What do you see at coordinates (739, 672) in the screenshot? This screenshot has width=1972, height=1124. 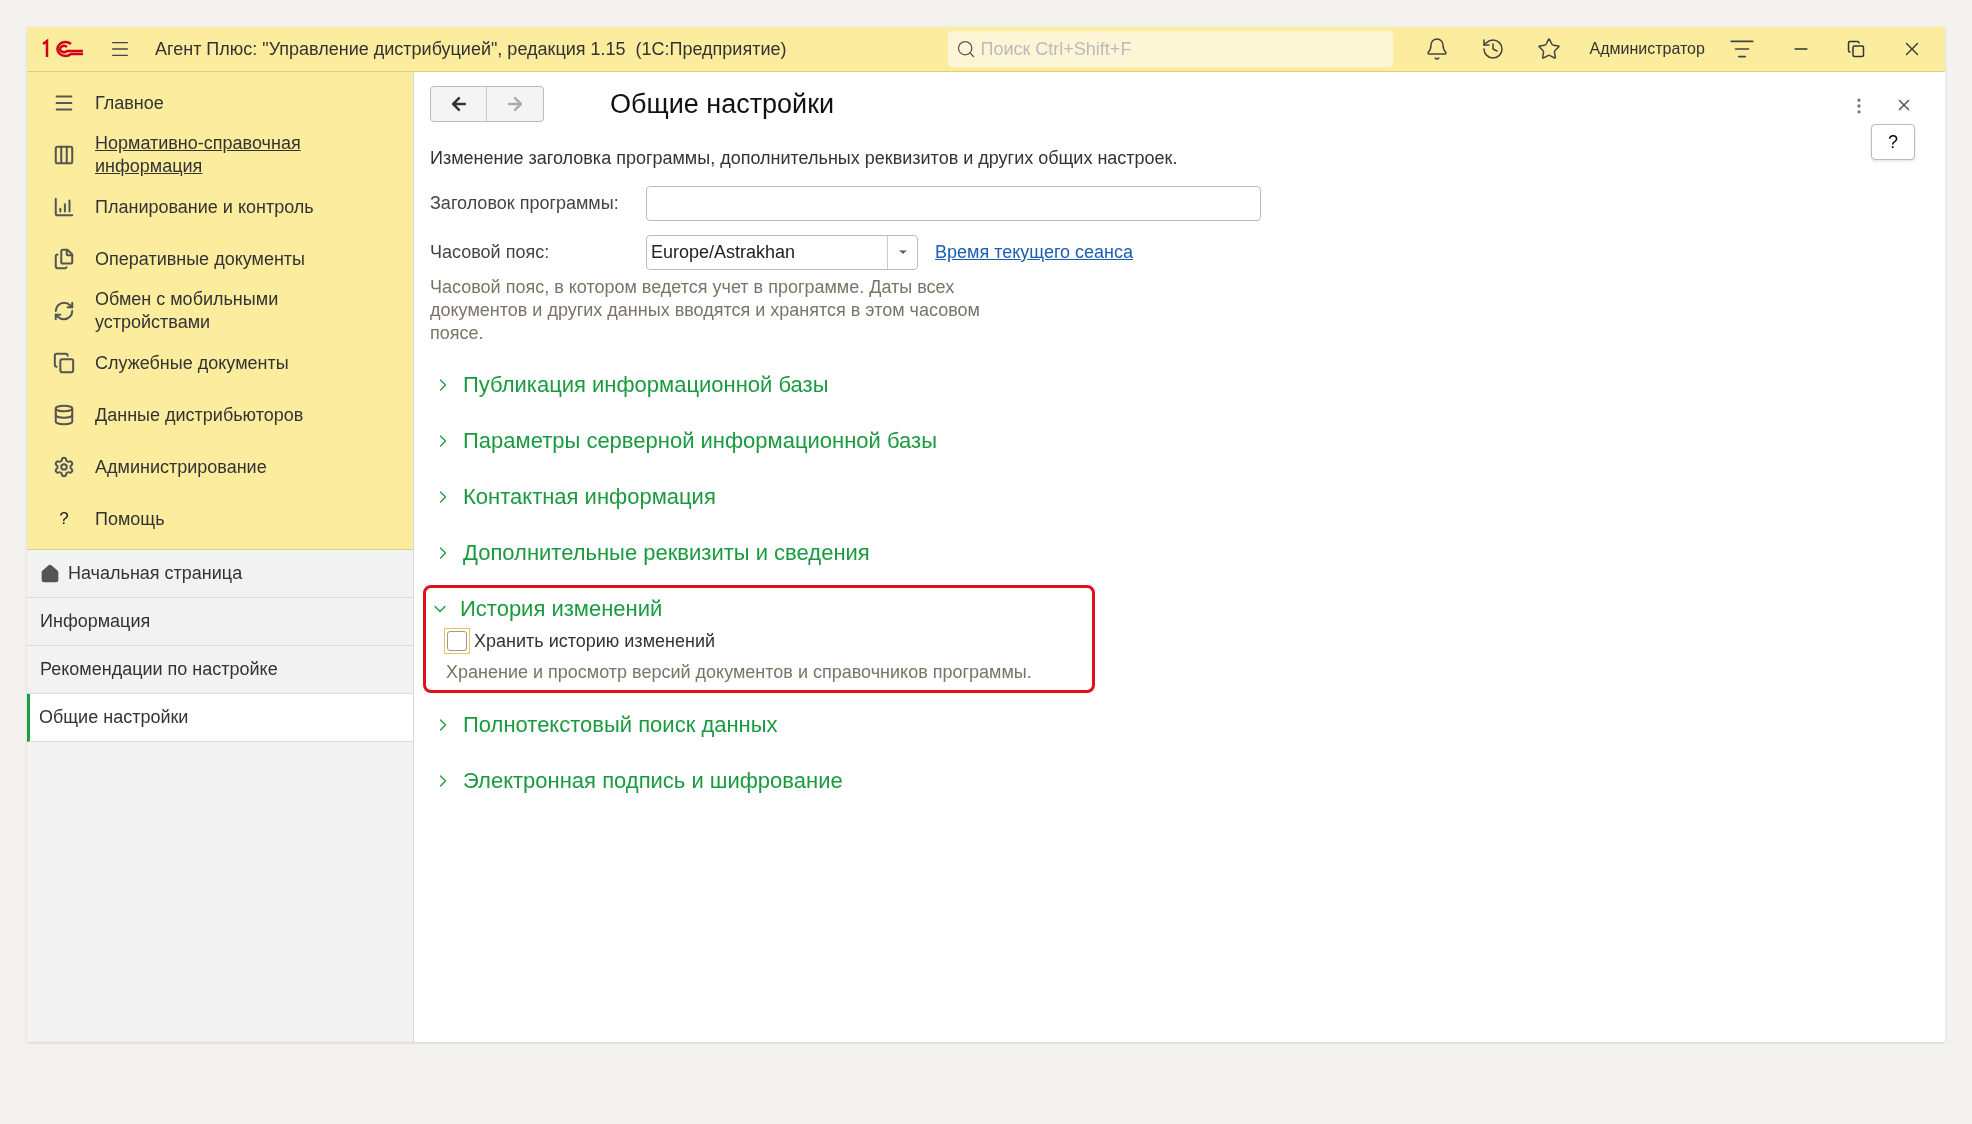 I see `section-hint: Хранение и просмотр версий документов и справочников программы.` at bounding box center [739, 672].